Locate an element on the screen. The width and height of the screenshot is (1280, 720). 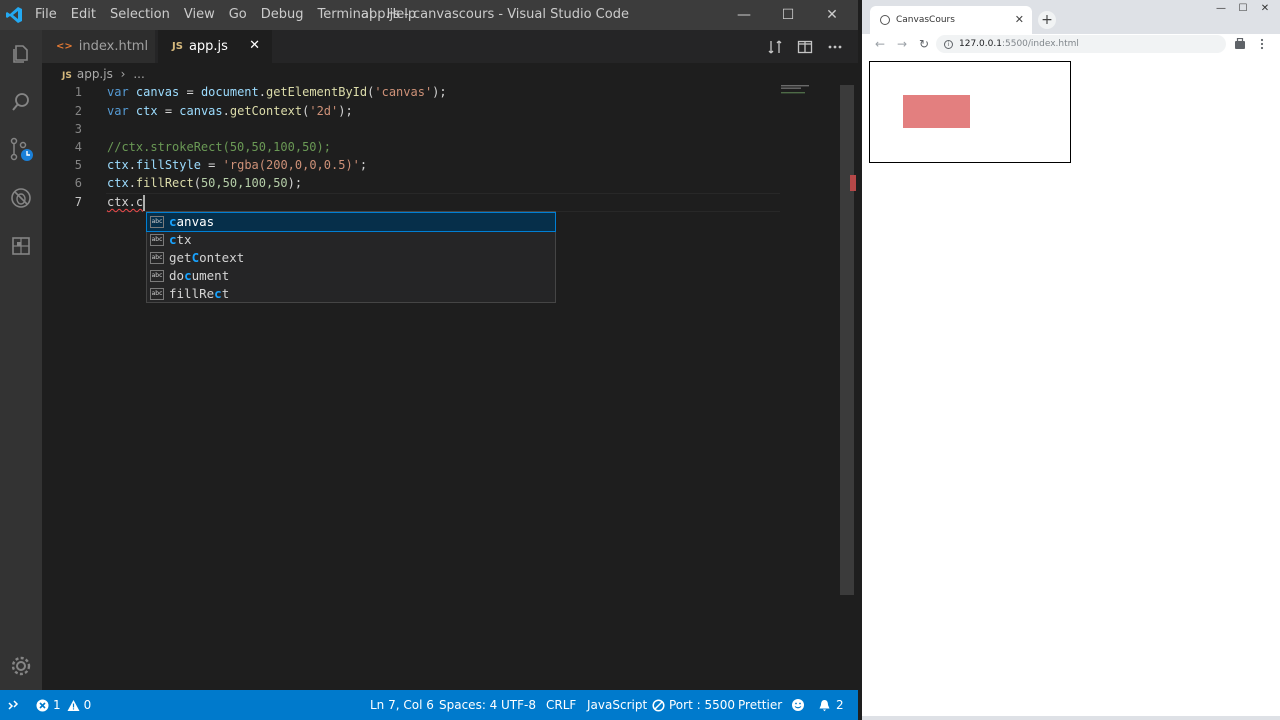
browser-tab: CanvasCours ✕ is located at coordinates (951, 20).